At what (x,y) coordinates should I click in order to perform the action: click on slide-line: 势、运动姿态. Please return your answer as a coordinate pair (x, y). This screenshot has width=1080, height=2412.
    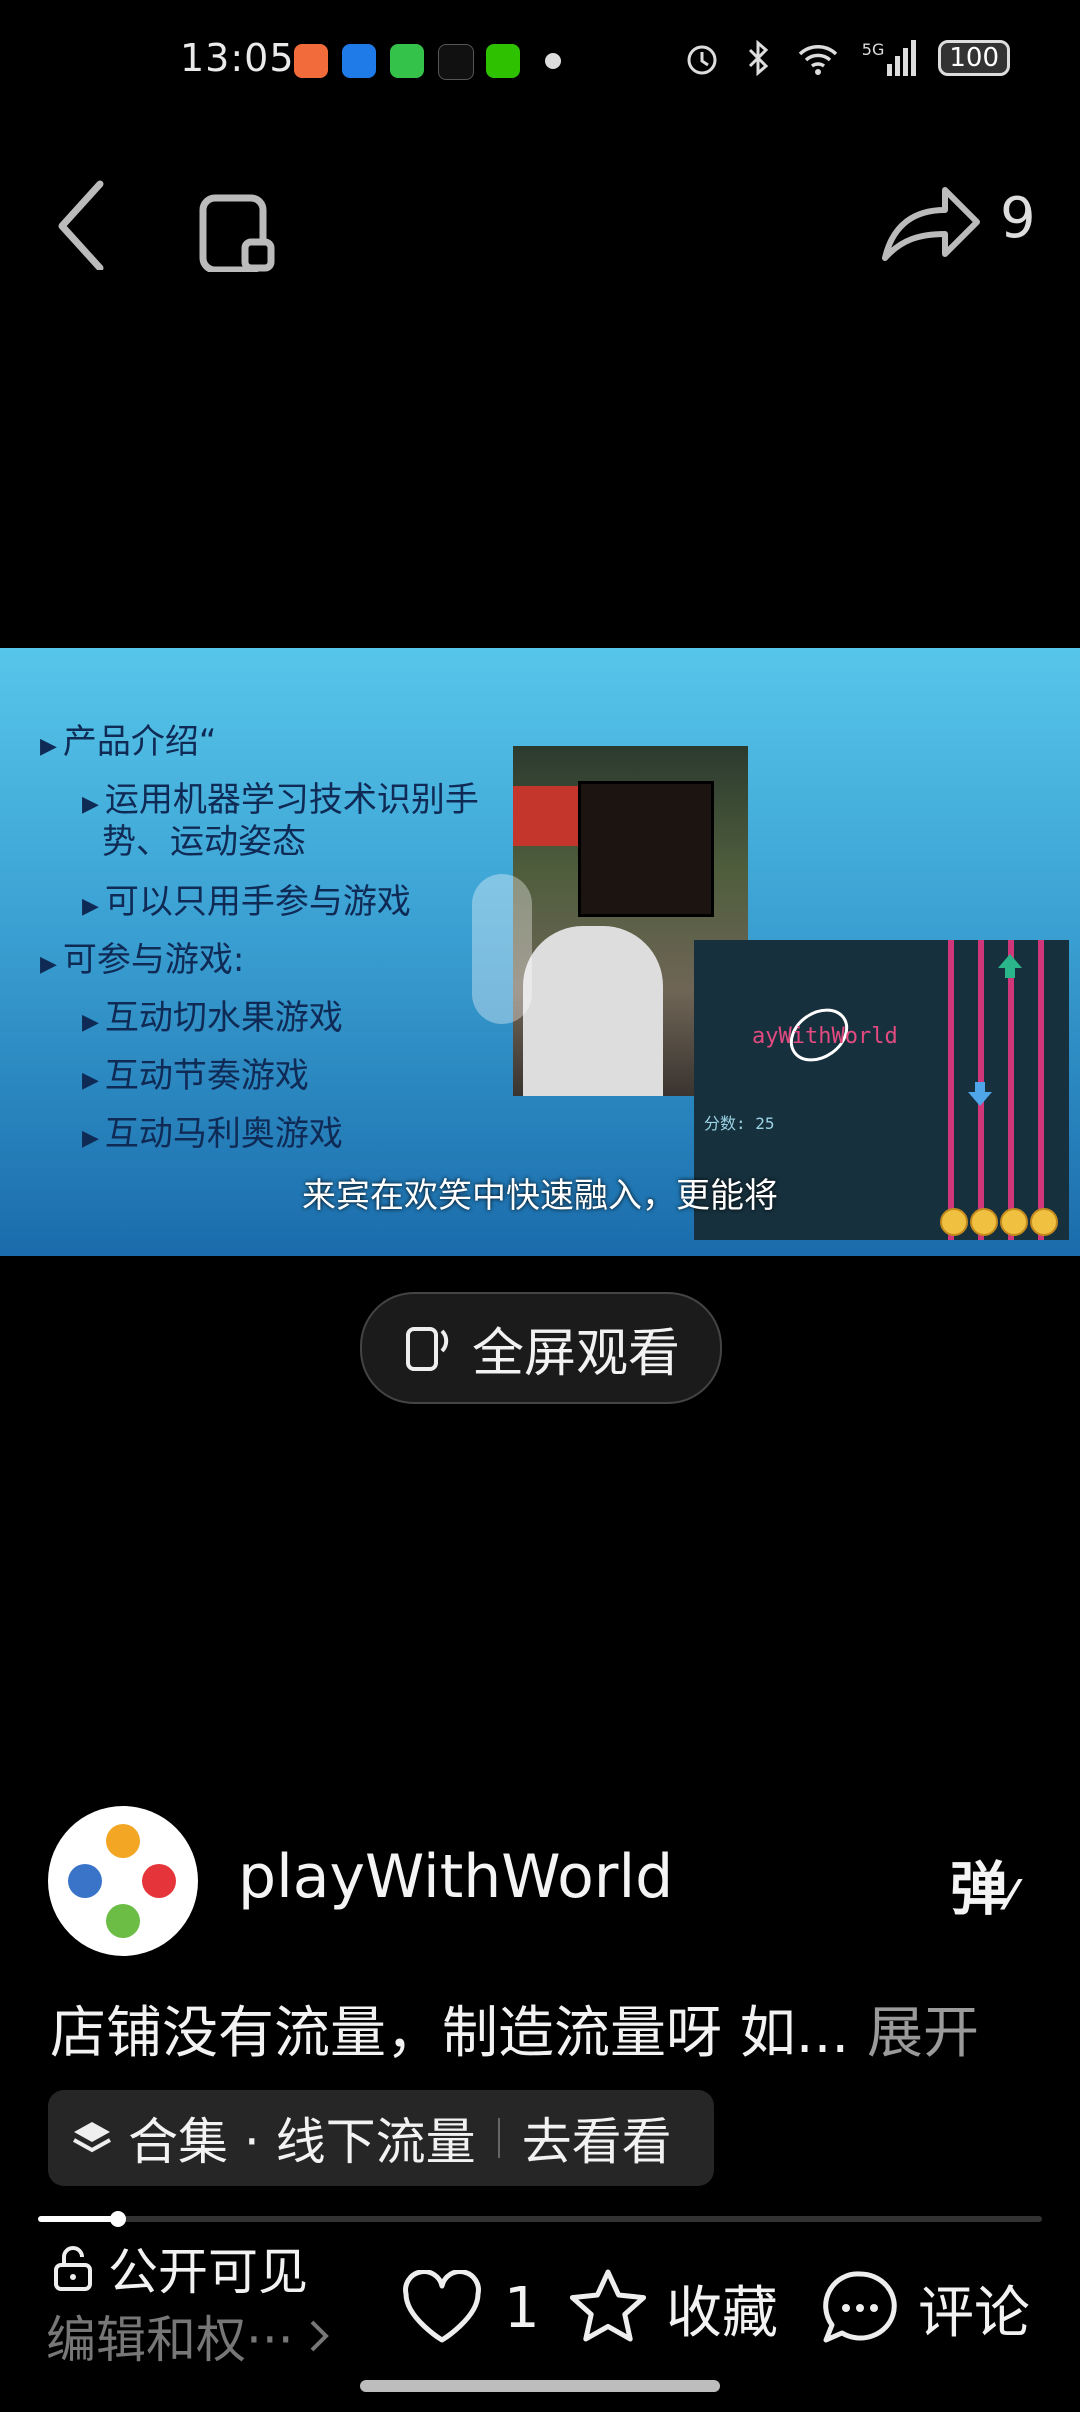
    Looking at the image, I should click on (204, 842).